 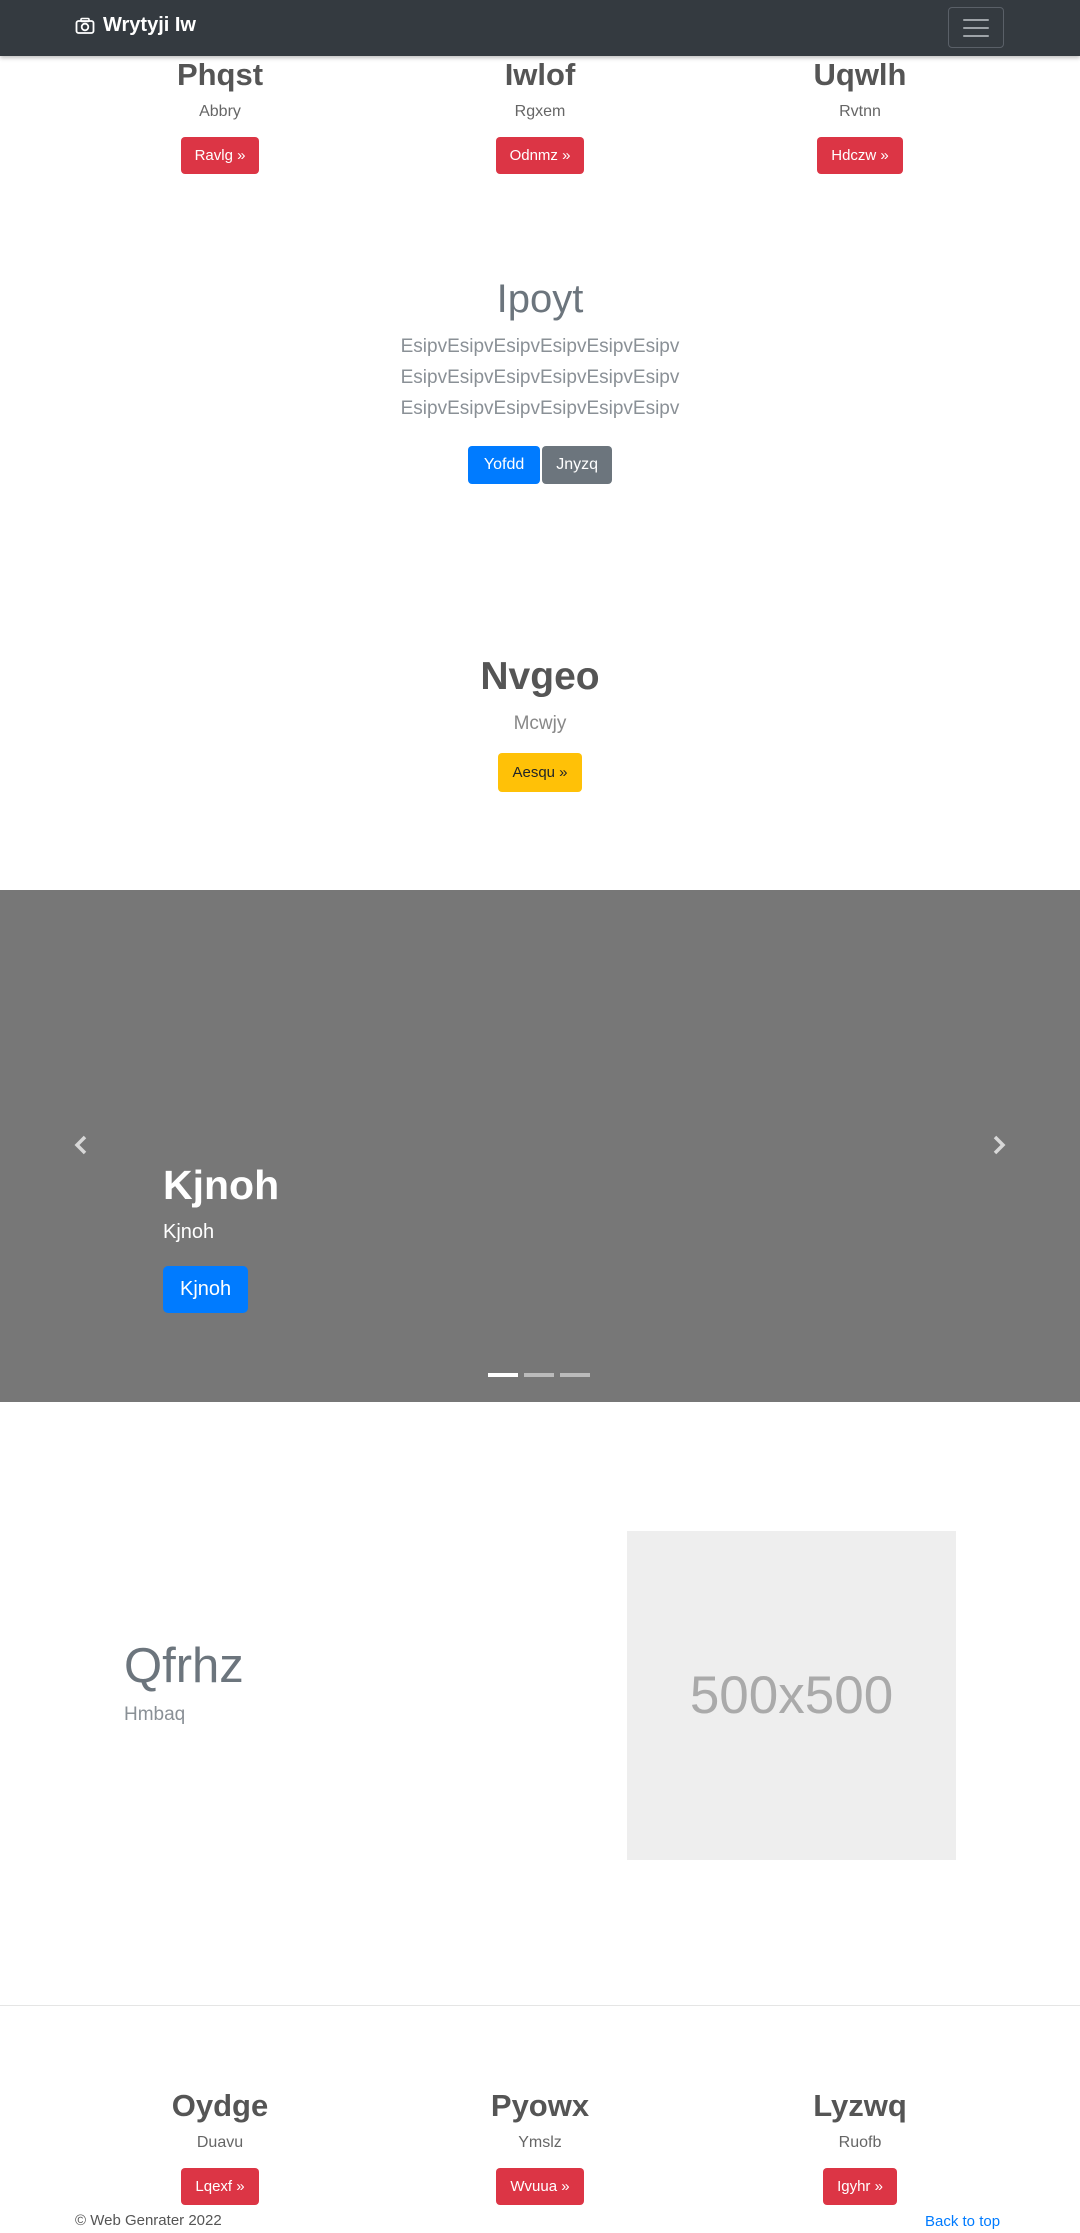 I want to click on column-subtitle: Ruofb, so click(x=860, y=2143).